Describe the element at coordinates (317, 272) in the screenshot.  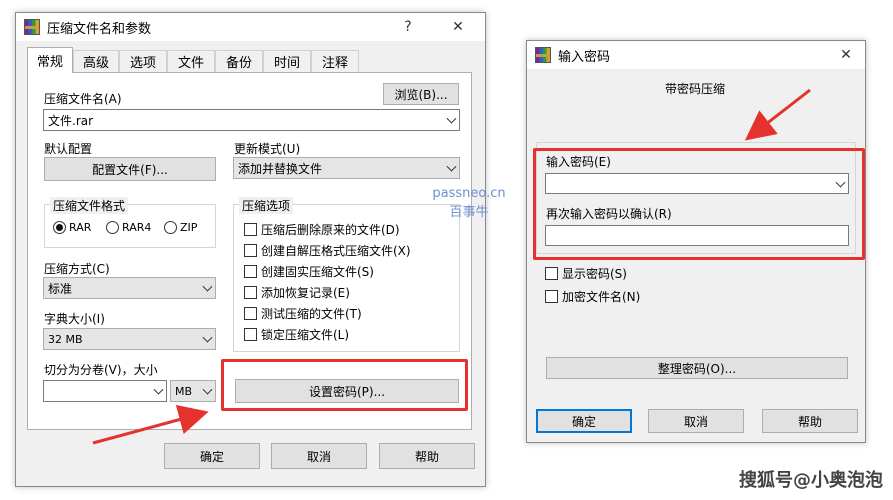
I see `option-label: 创建固实压缩文件(S)` at that location.